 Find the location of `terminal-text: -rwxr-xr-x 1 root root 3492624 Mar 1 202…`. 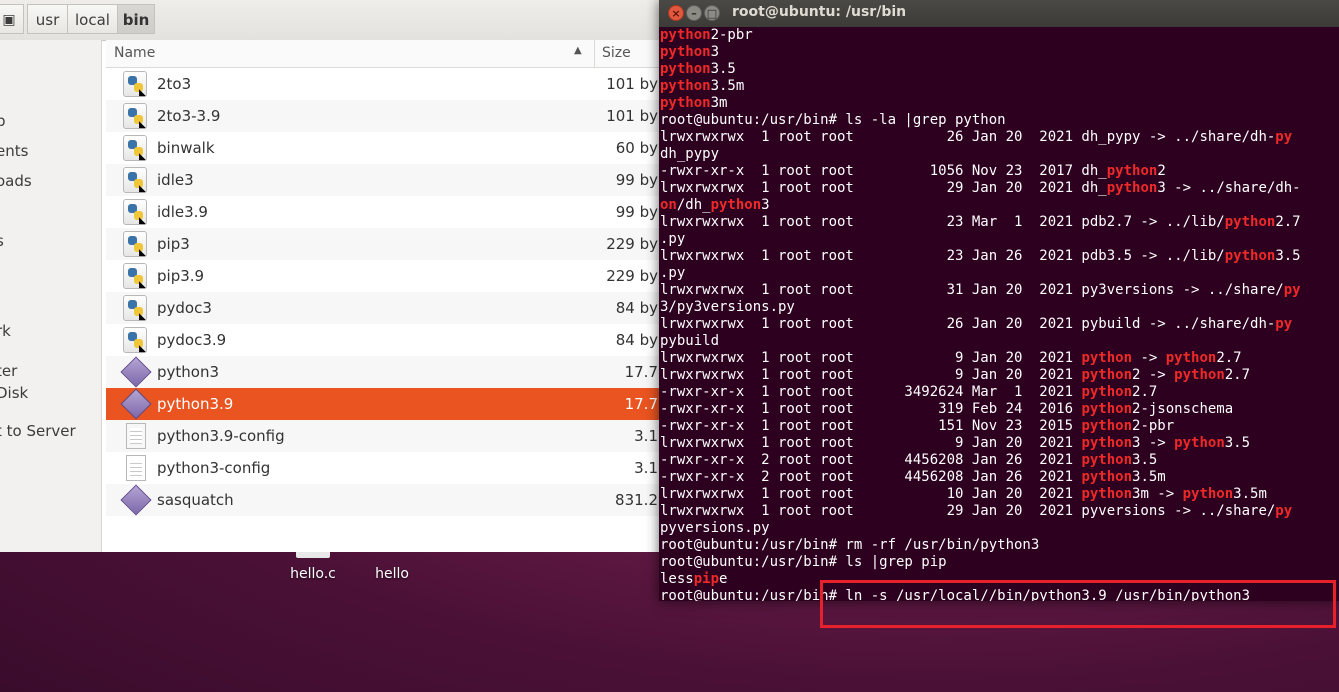

terminal-text: -rwxr-xr-x 1 root root 3492624 Mar 1 202… is located at coordinates (871, 392).